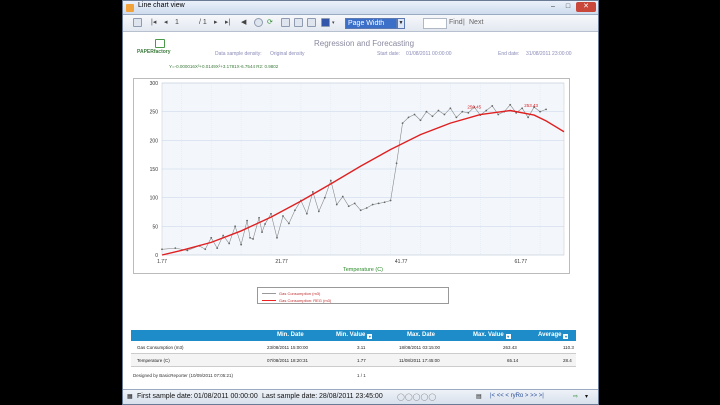 This screenshot has height=405, width=720. I want to click on row-min-date: 23/08/2011 15:00:00, so click(287, 347).